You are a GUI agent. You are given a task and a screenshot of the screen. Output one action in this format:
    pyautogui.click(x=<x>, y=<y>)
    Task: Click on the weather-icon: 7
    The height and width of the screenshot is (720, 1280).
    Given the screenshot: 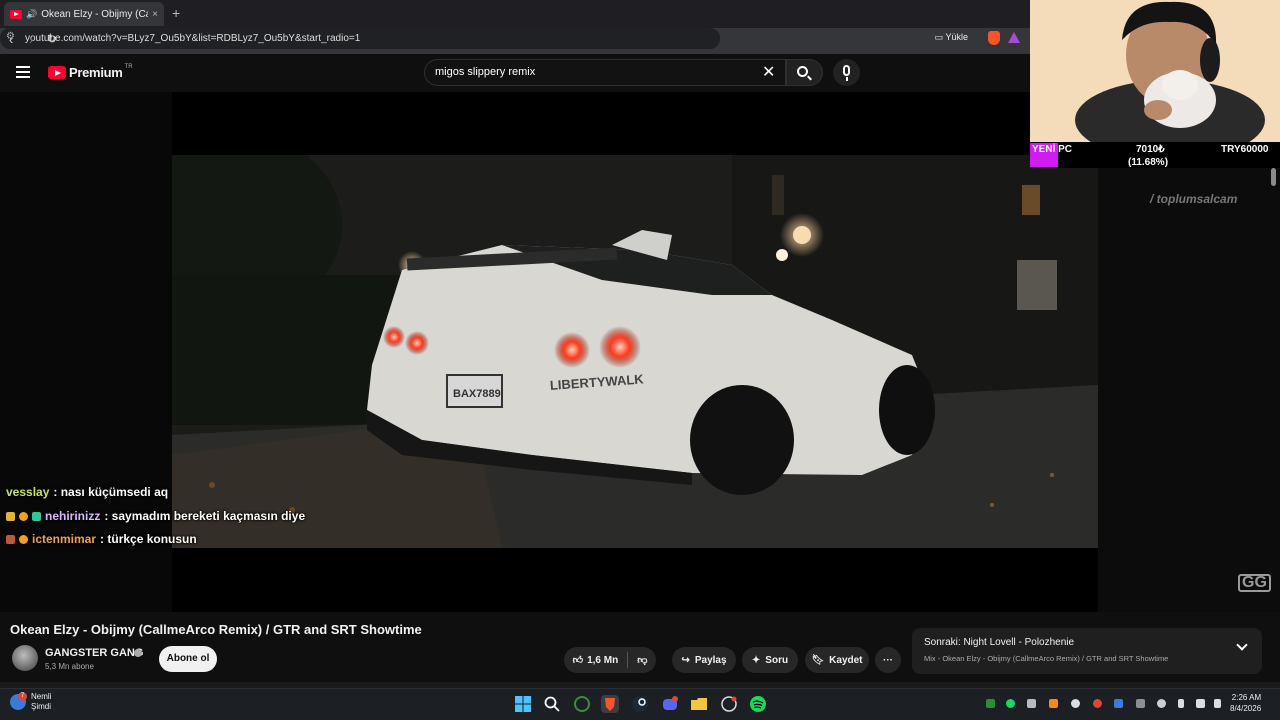 What is the action you would take?
    pyautogui.click(x=18, y=701)
    